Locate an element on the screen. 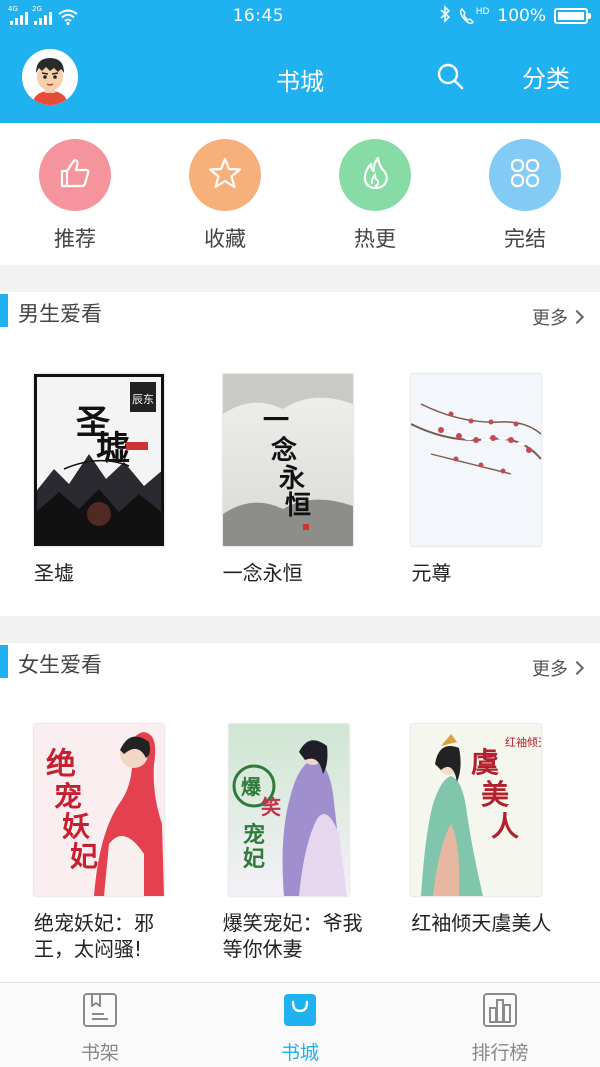 The width and height of the screenshot is (600, 1067). tab-bookshelf: 书架 is located at coordinates (100, 1025).